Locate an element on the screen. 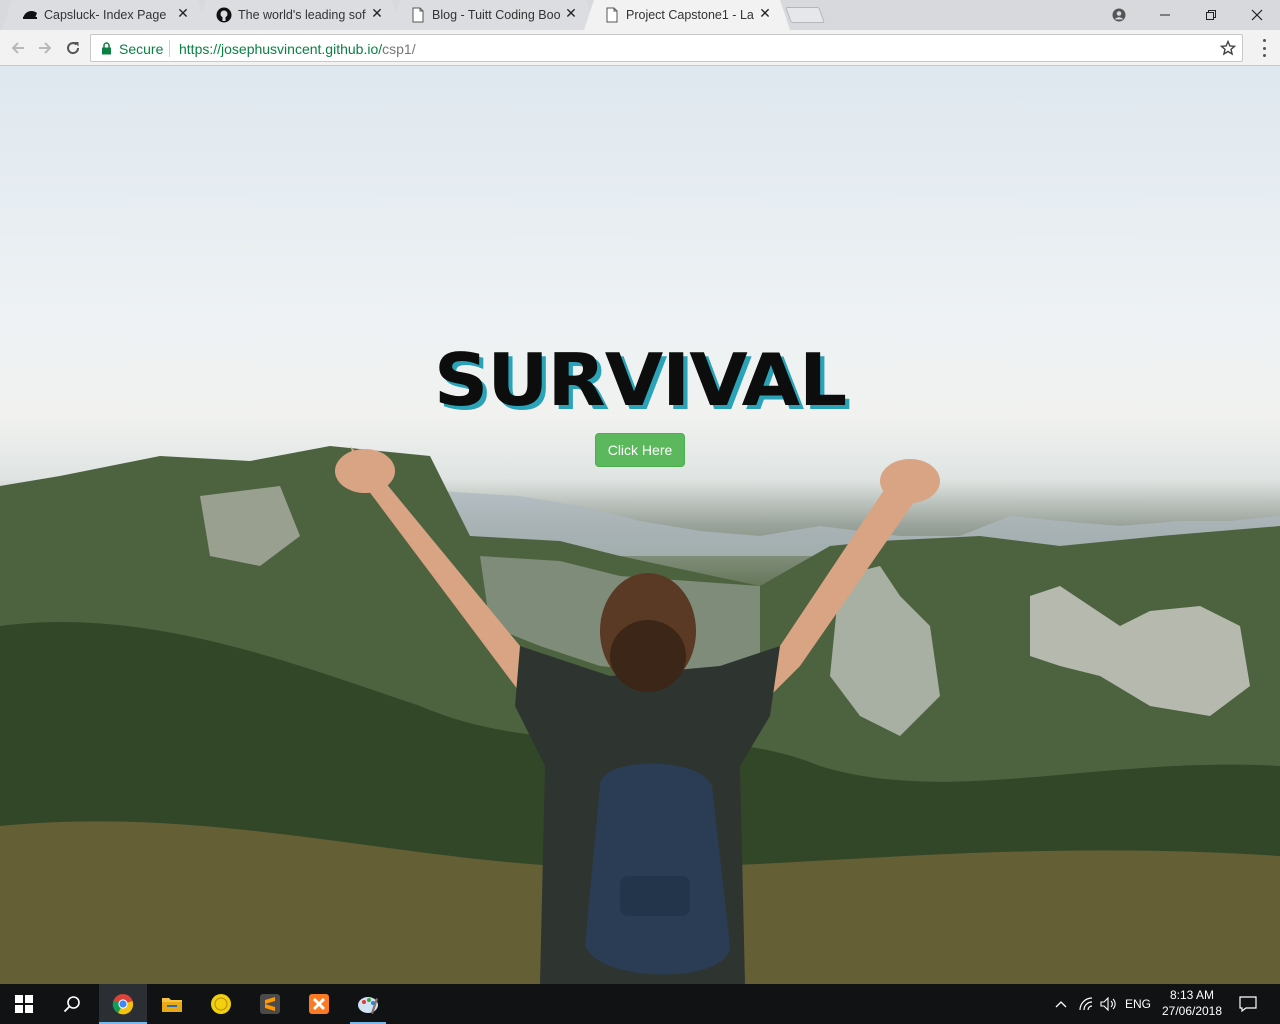 Image resolution: width=1280 pixels, height=1024 pixels. tab-project-capstone: Project Capstone1 - Landi ✕ is located at coordinates (687, 15).